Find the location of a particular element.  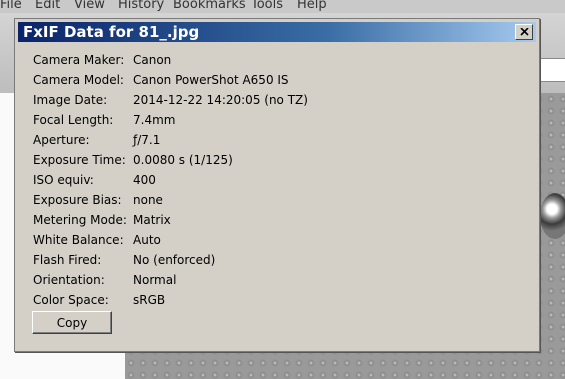

field-label: Flash Fired: is located at coordinates (67, 260).